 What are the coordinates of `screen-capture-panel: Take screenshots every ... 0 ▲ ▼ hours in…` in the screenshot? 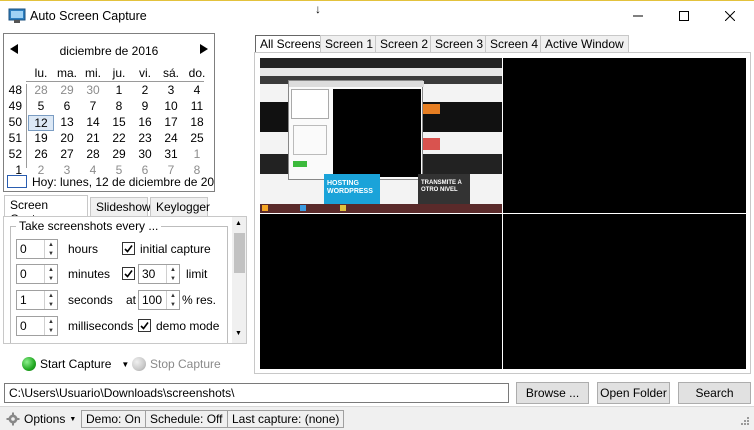 It's located at (125, 280).